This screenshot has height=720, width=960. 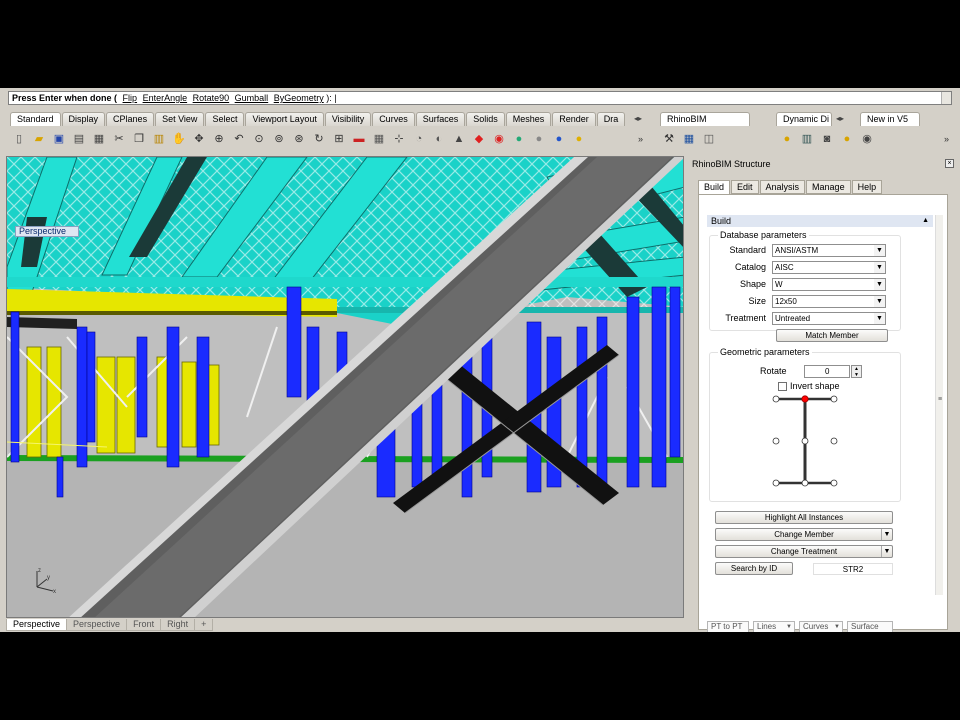 What do you see at coordinates (211, 98) in the screenshot?
I see `command-option-rotate90: Rotate90` at bounding box center [211, 98].